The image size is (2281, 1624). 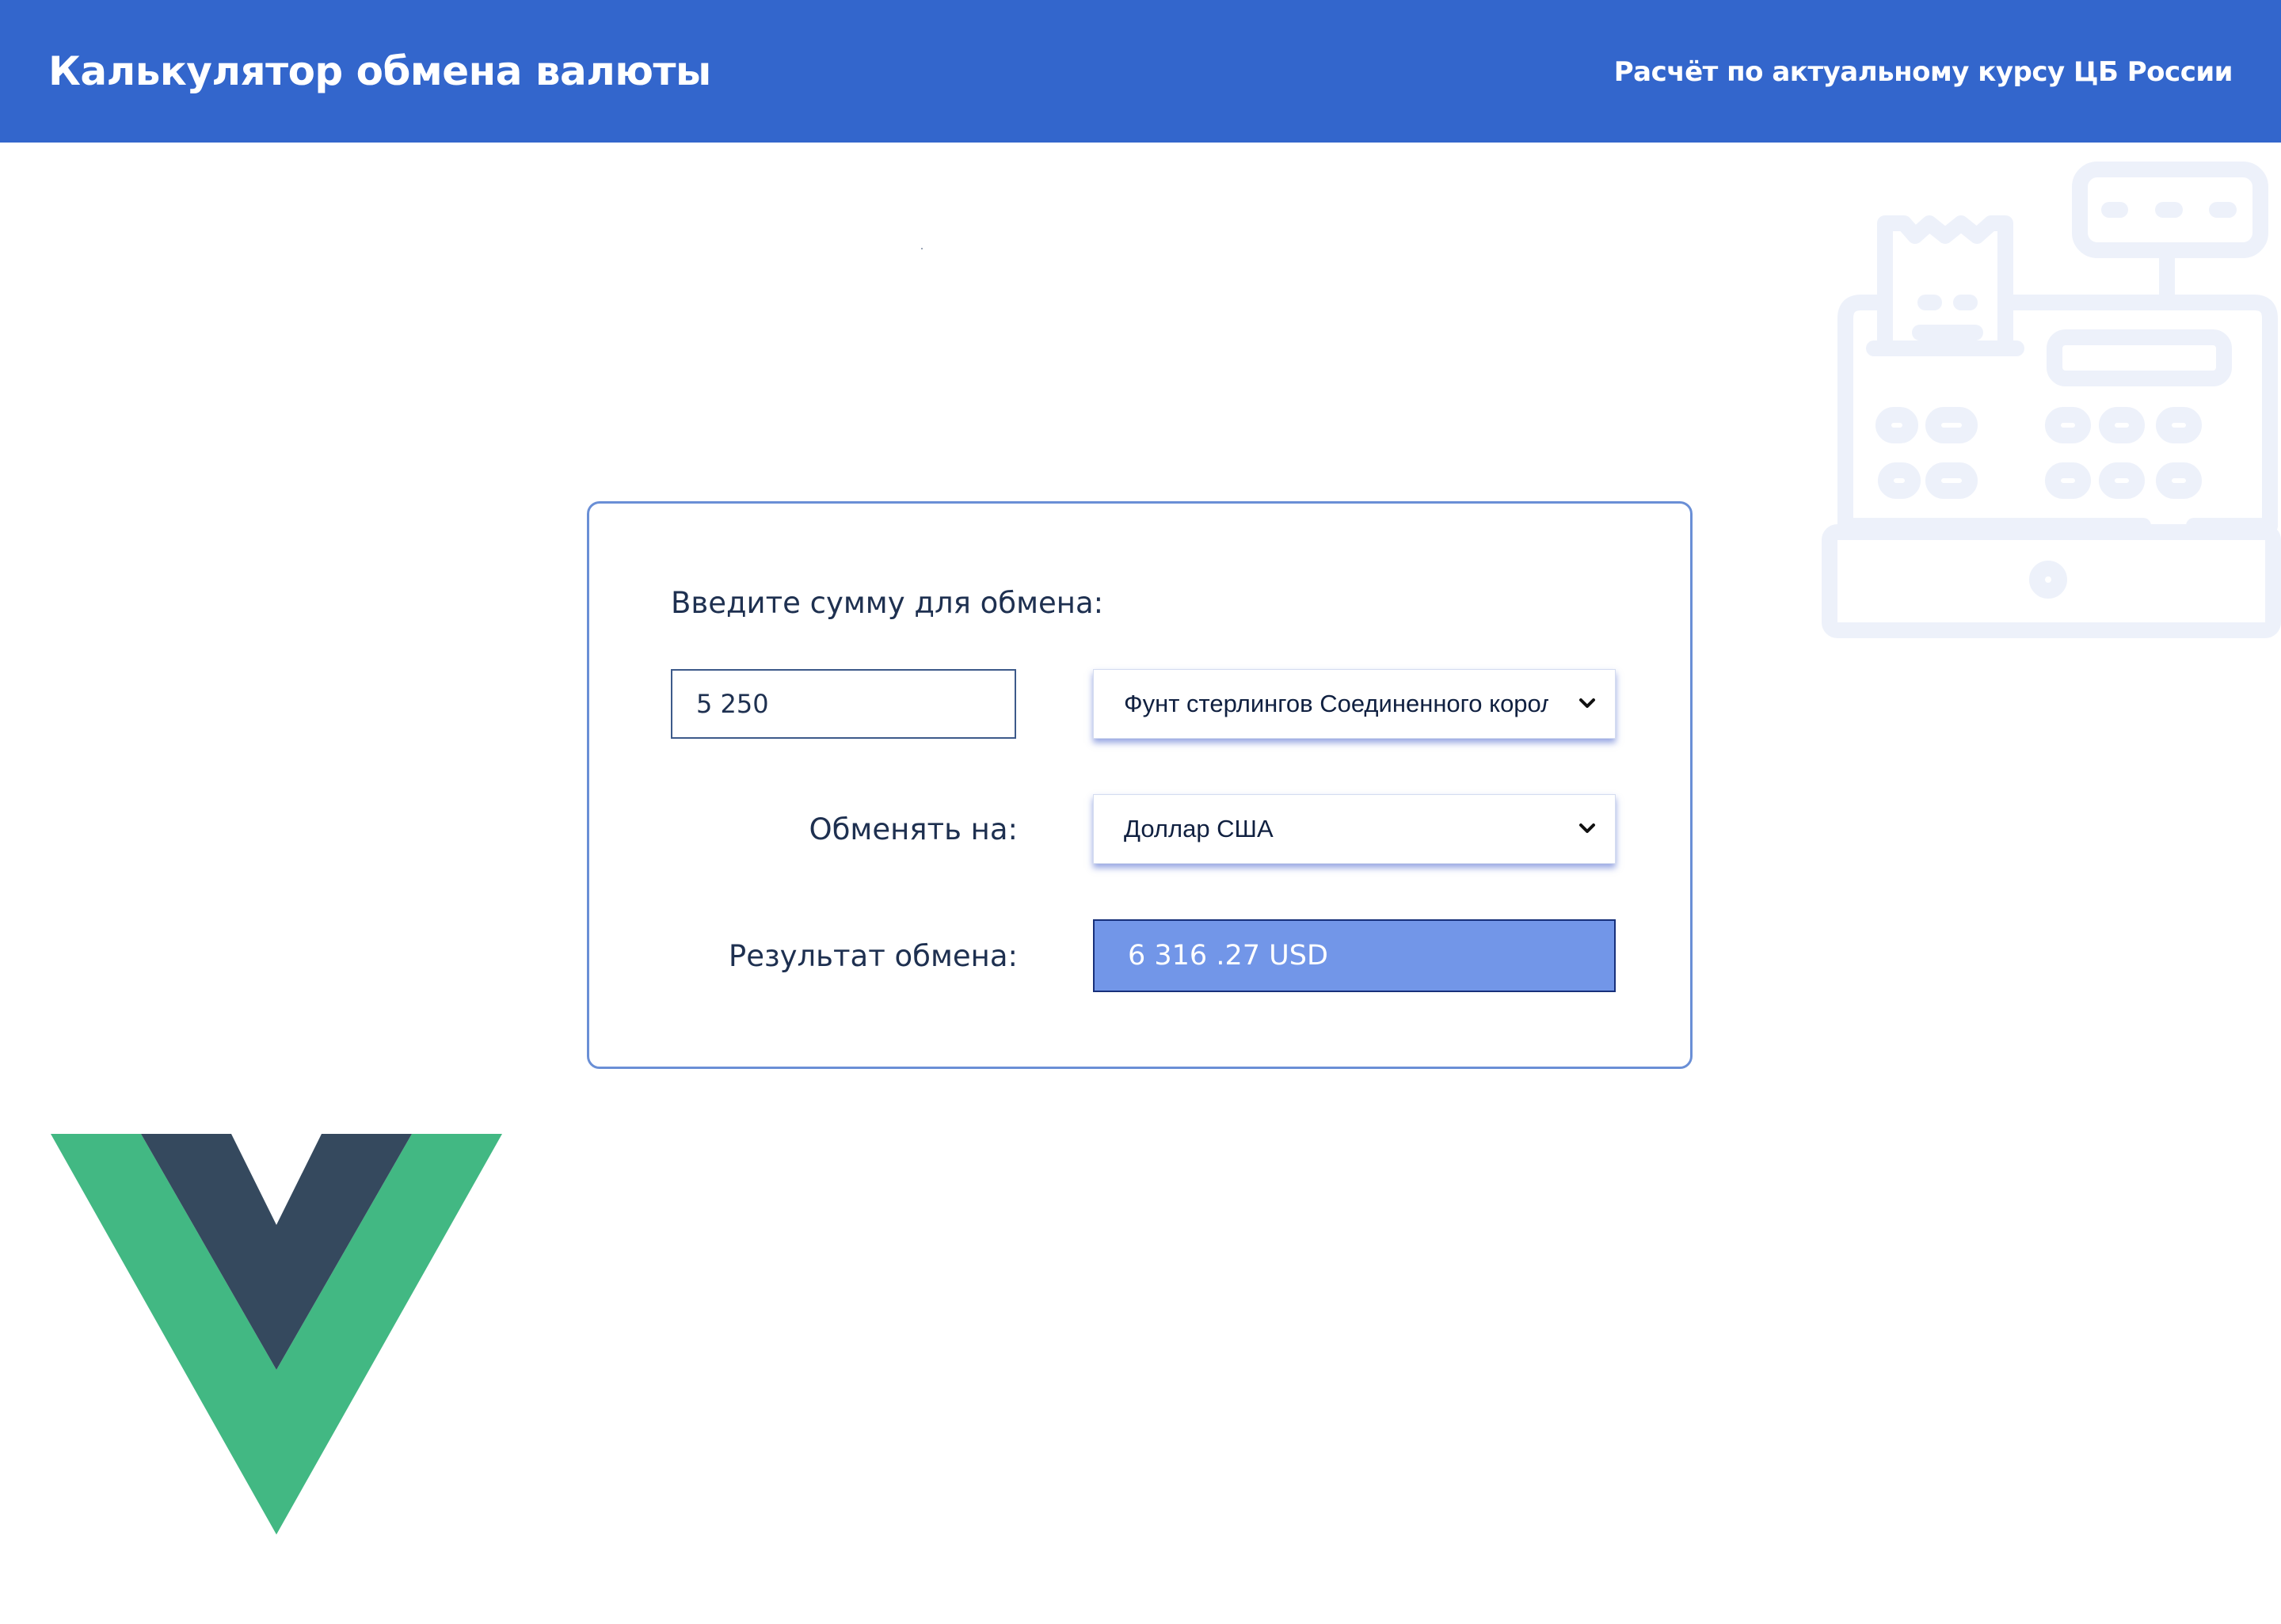 What do you see at coordinates (379, 71) in the screenshot?
I see `app-title: Калькулятор обмена валюты` at bounding box center [379, 71].